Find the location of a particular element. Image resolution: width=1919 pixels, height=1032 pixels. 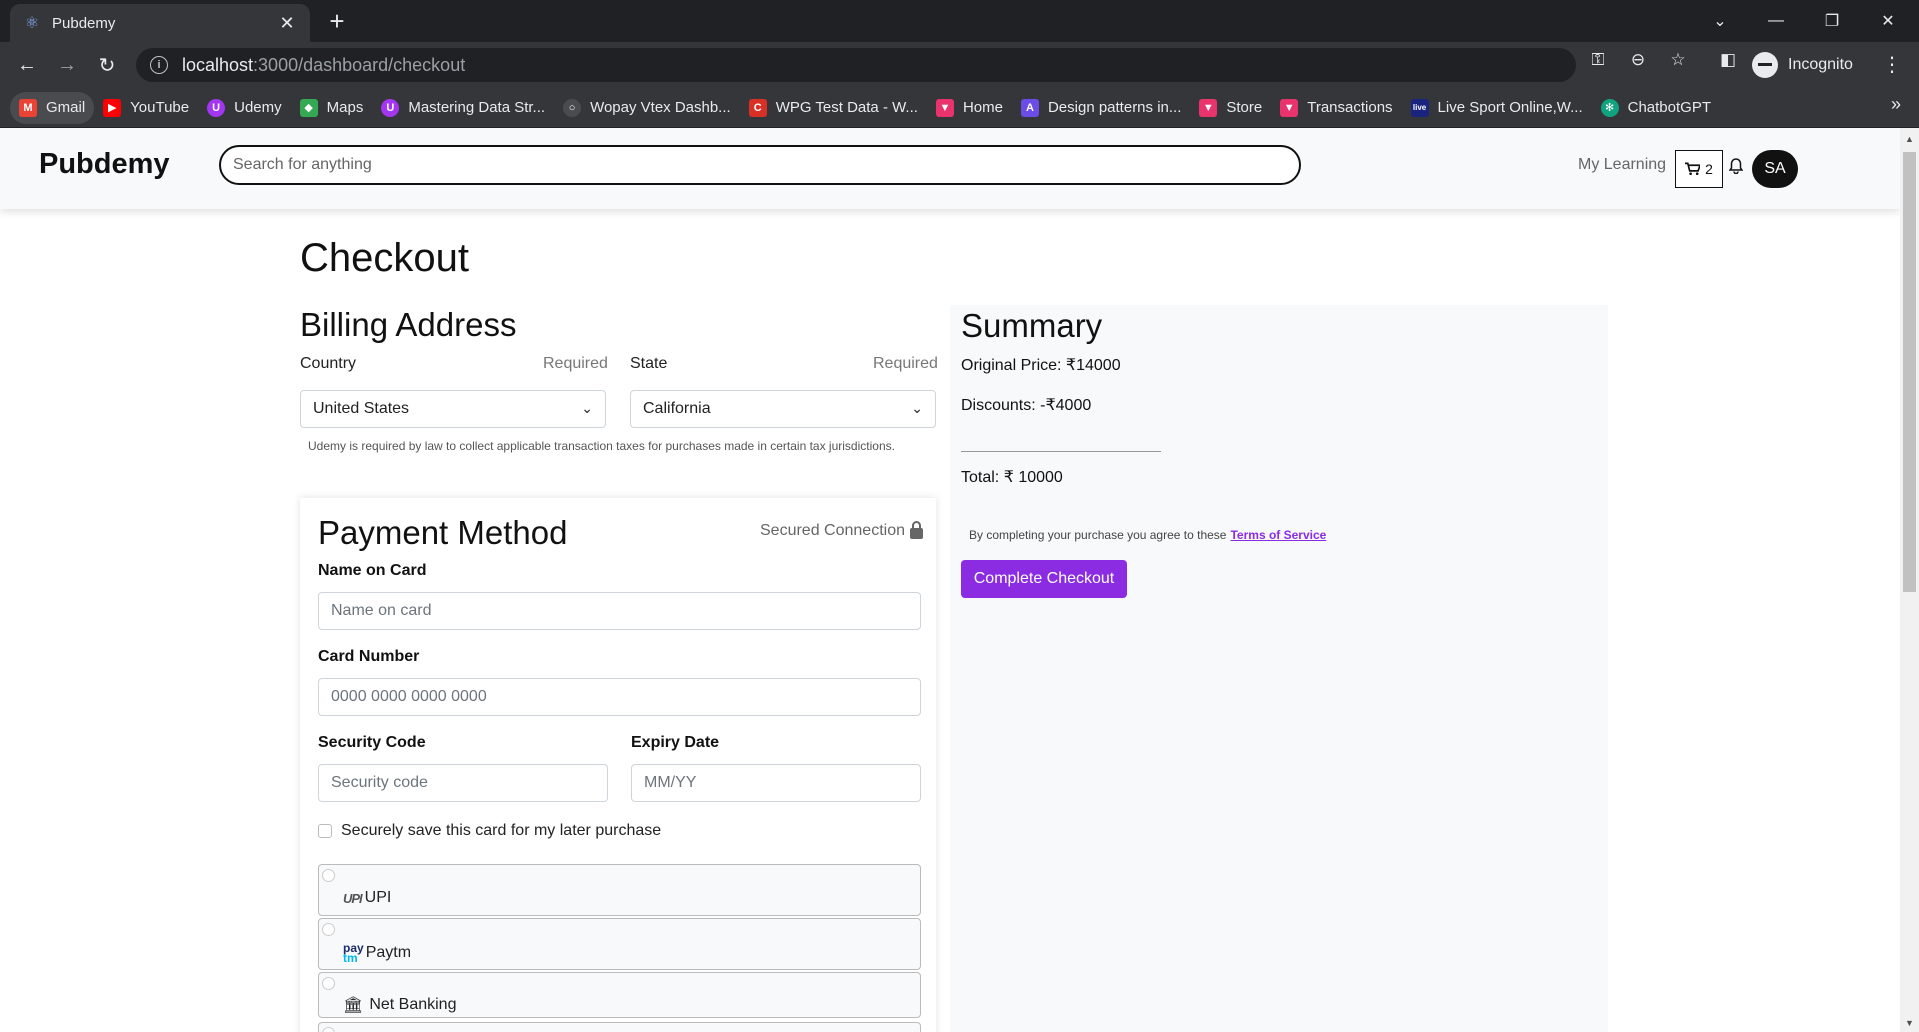

upi-radio is located at coordinates (328, 875).